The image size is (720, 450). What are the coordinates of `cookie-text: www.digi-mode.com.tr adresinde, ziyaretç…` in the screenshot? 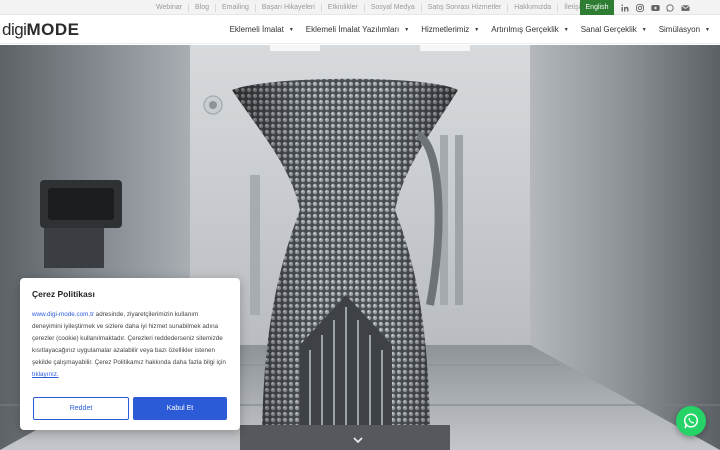 It's located at (130, 345).